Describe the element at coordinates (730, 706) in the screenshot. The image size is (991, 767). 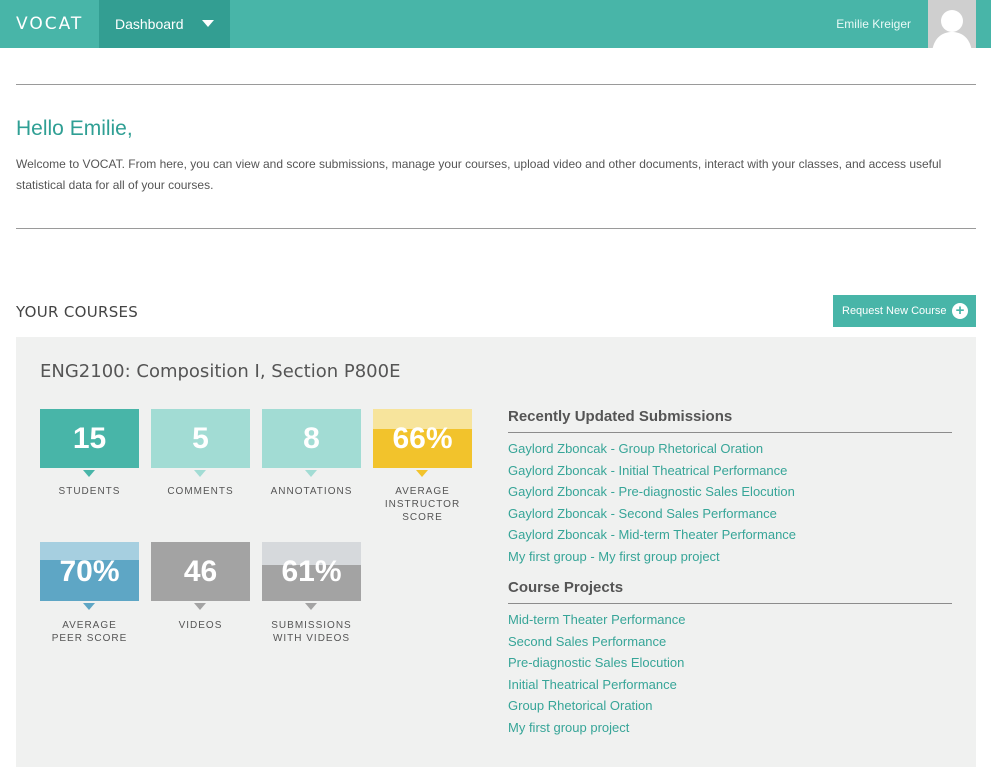
I see `project-link: Group Rhetorical Oration` at that location.